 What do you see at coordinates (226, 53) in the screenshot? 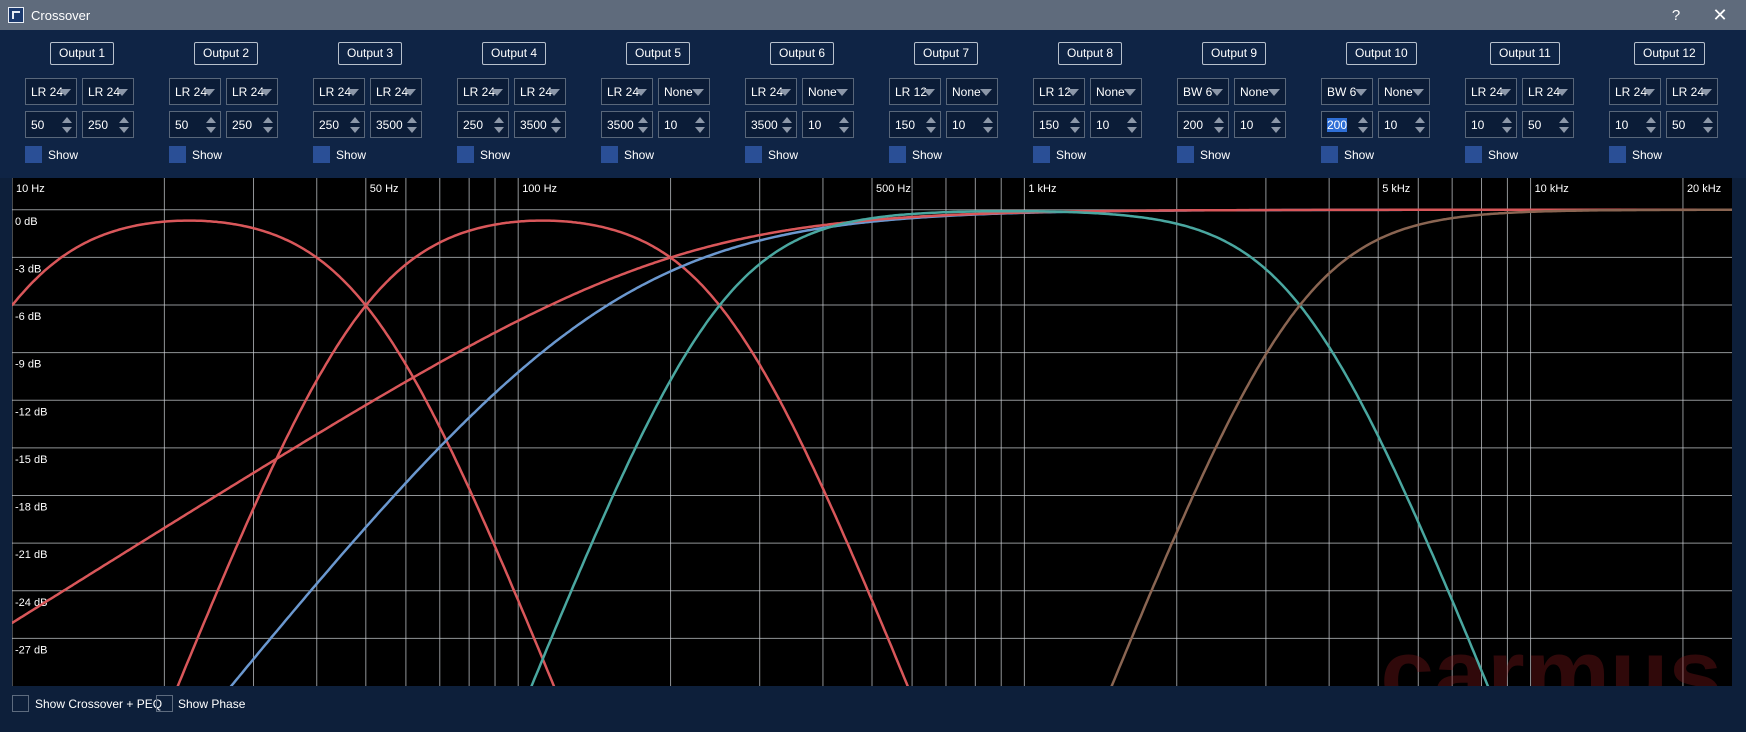
I see `output-button: Output 2` at bounding box center [226, 53].